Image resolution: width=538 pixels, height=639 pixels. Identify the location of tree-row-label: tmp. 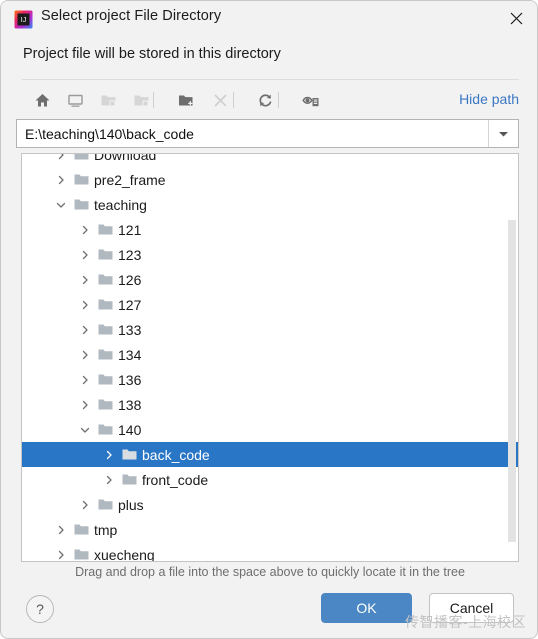
(106, 529).